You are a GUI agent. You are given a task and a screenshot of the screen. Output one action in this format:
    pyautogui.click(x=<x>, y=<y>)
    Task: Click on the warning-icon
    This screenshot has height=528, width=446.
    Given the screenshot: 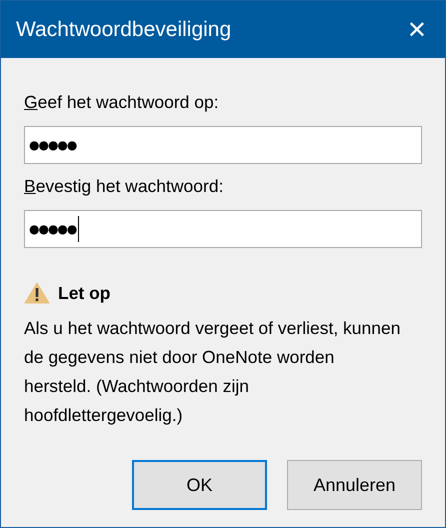 What is the action you would take?
    pyautogui.click(x=37, y=293)
    